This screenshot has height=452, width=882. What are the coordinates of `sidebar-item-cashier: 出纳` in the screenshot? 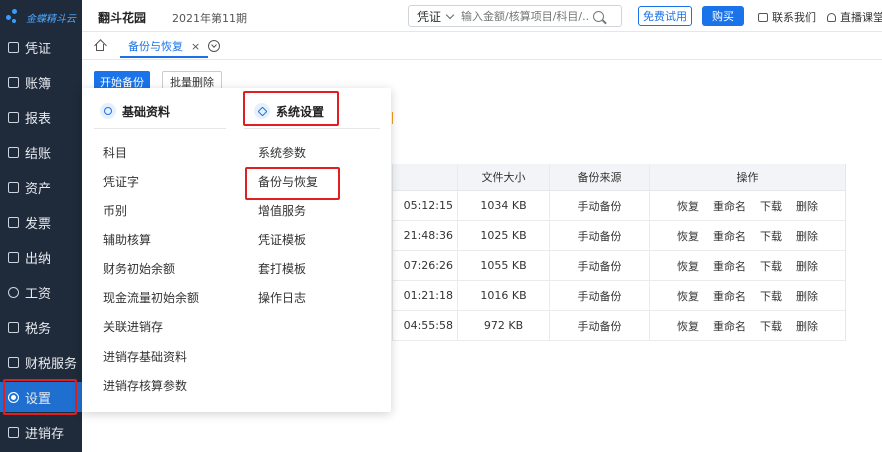 It's located at (41, 257).